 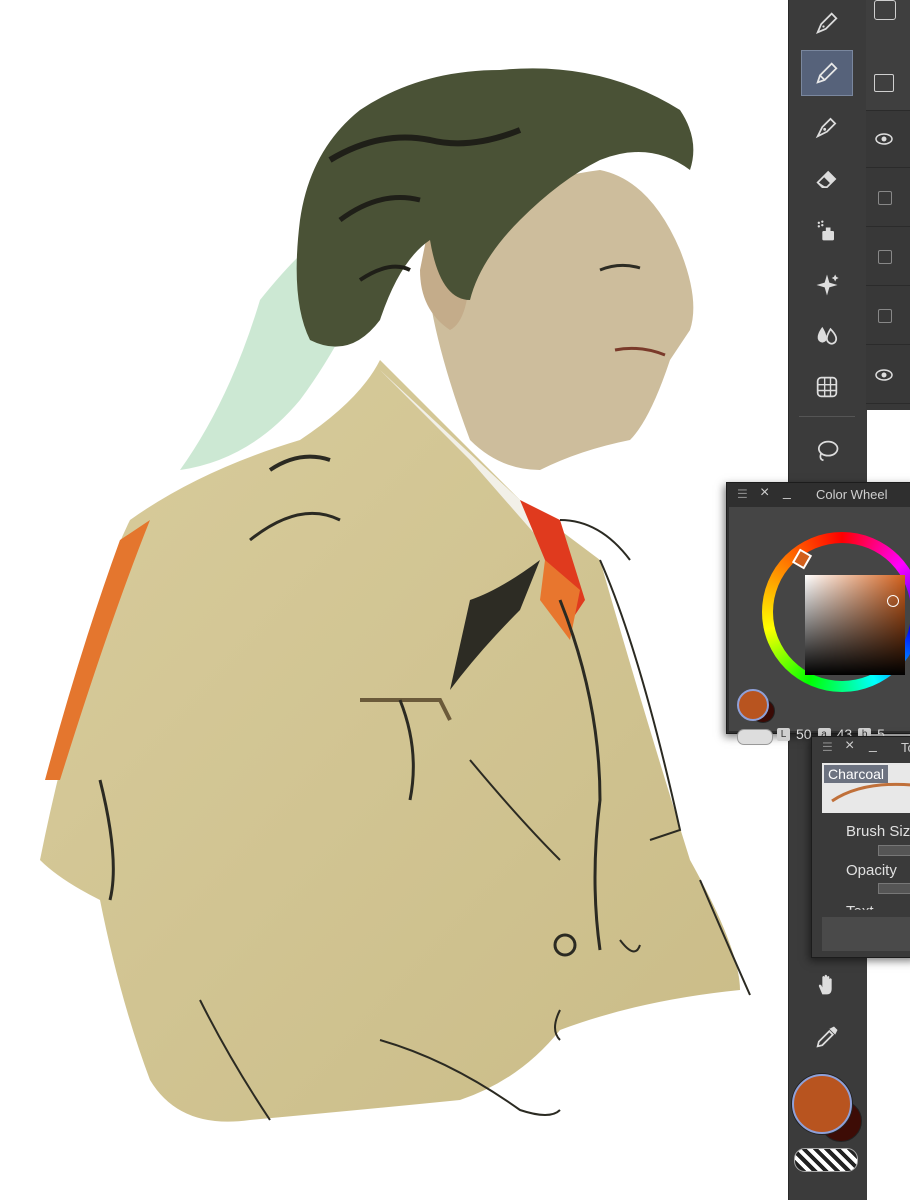 I want to click on brush-size-label: Brush Siz, so click(x=878, y=831).